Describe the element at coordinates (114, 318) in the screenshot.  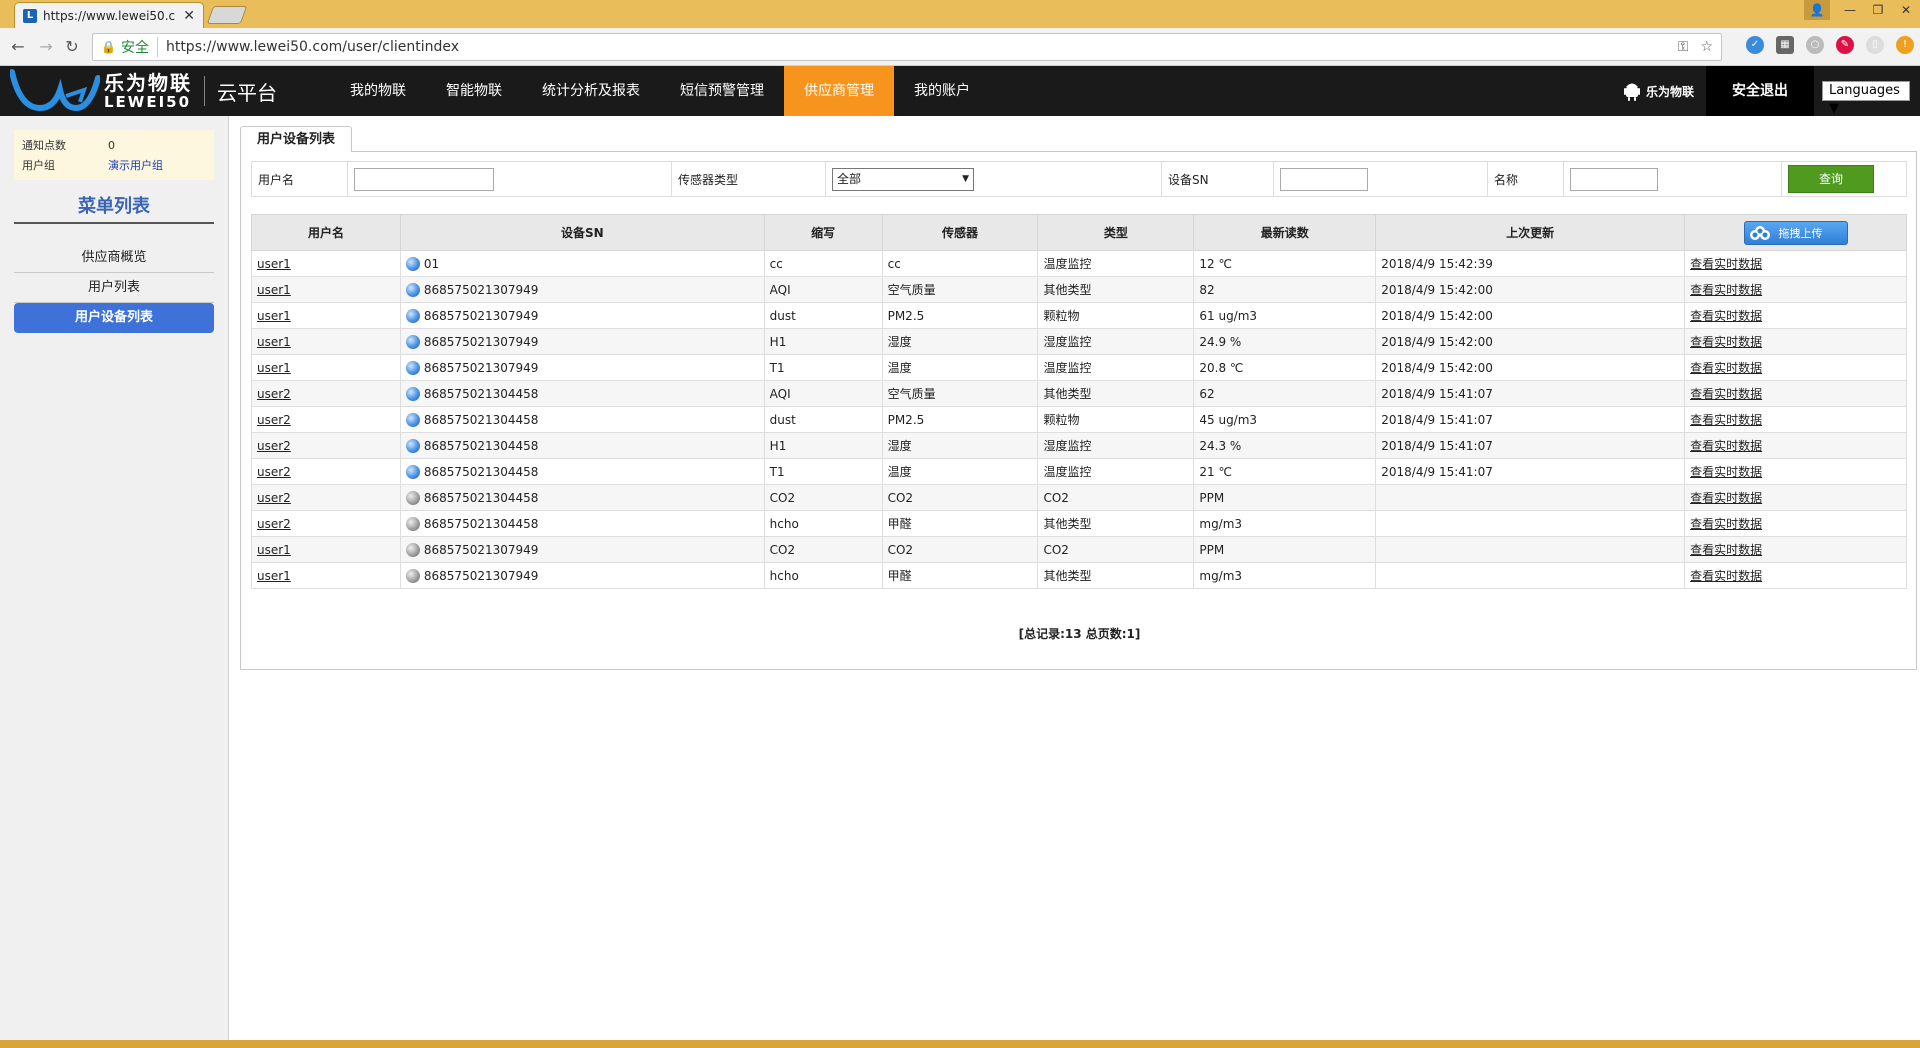
I see `sidebar-item-2: 用户设备列表` at that location.